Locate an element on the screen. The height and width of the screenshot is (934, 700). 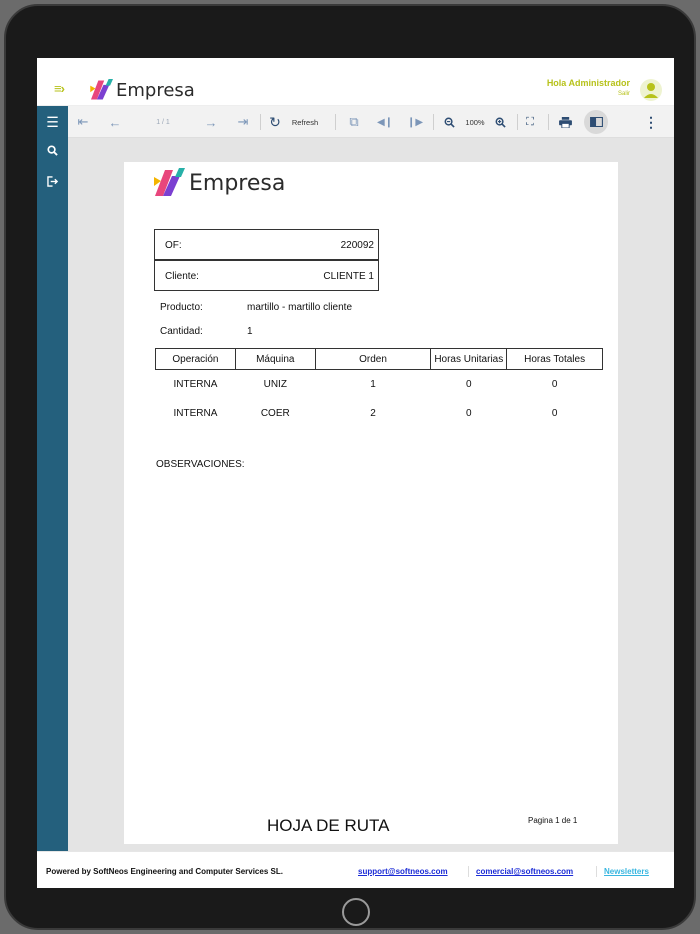
sidebar-logout-button is located at coordinates (52, 181).